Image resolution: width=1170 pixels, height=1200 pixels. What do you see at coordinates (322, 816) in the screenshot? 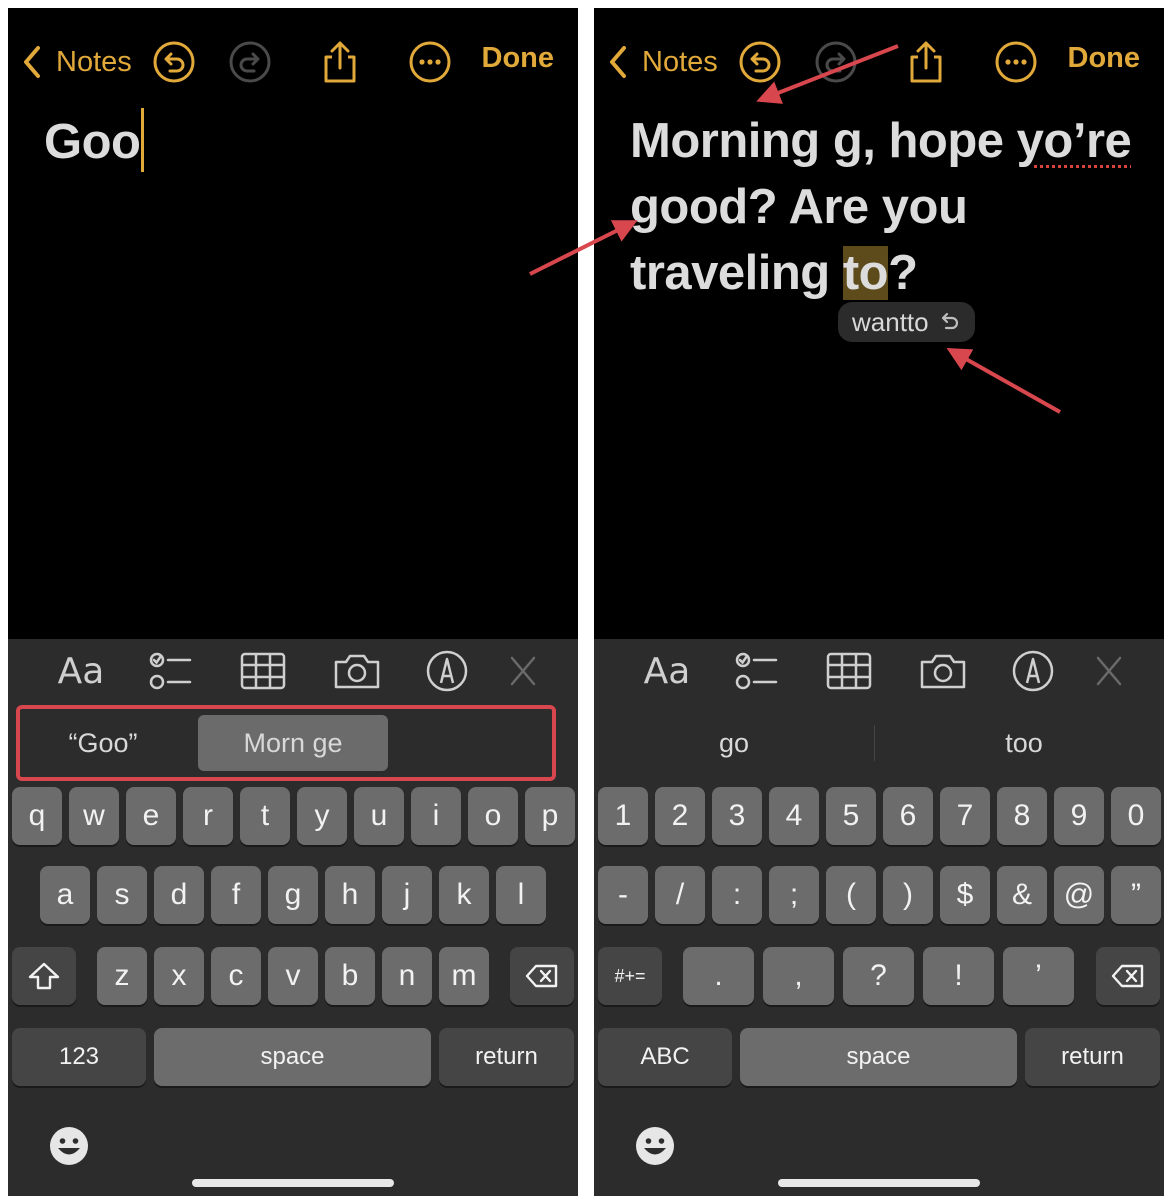
I see `key: y` at bounding box center [322, 816].